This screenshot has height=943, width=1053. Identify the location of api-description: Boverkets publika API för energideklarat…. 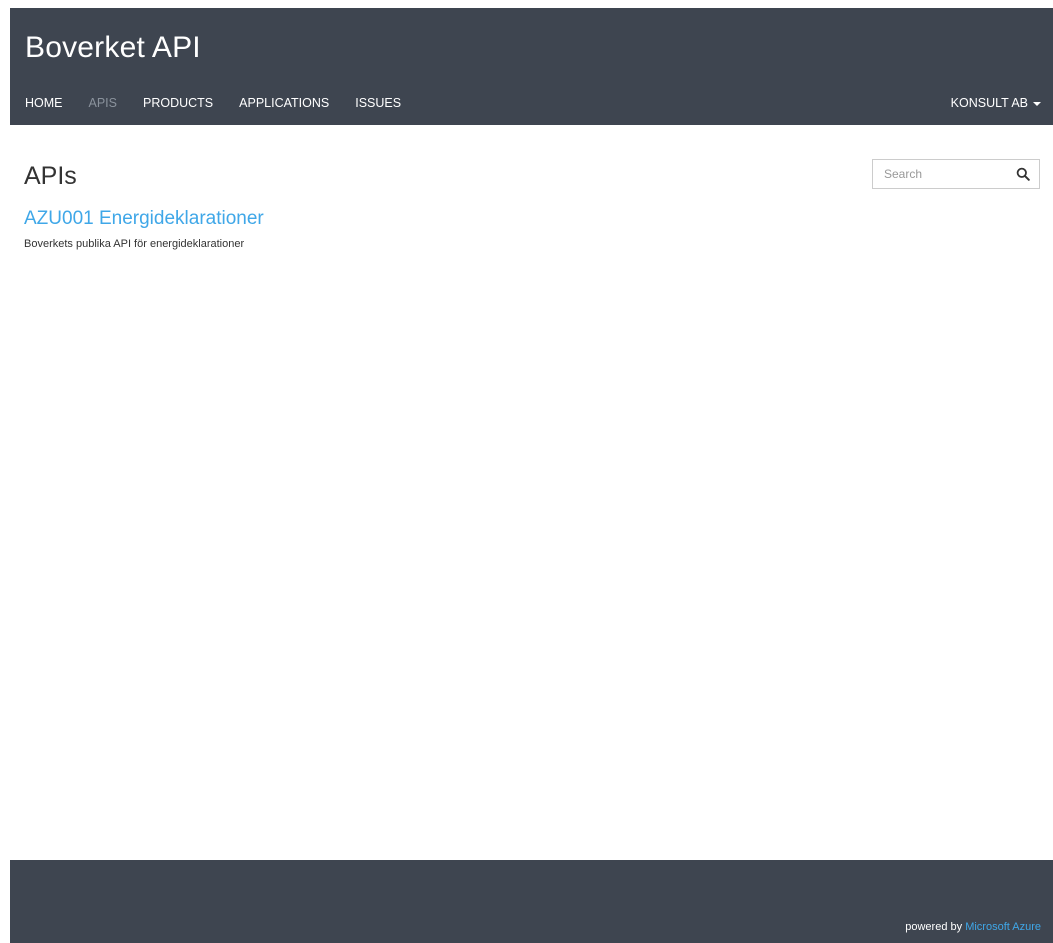
(134, 244).